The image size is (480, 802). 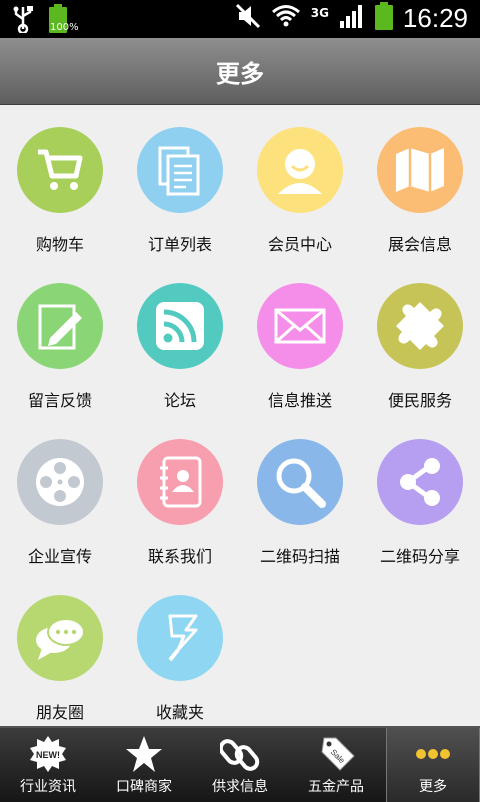 What do you see at coordinates (239, 754) in the screenshot?
I see `chain-link-icon` at bounding box center [239, 754].